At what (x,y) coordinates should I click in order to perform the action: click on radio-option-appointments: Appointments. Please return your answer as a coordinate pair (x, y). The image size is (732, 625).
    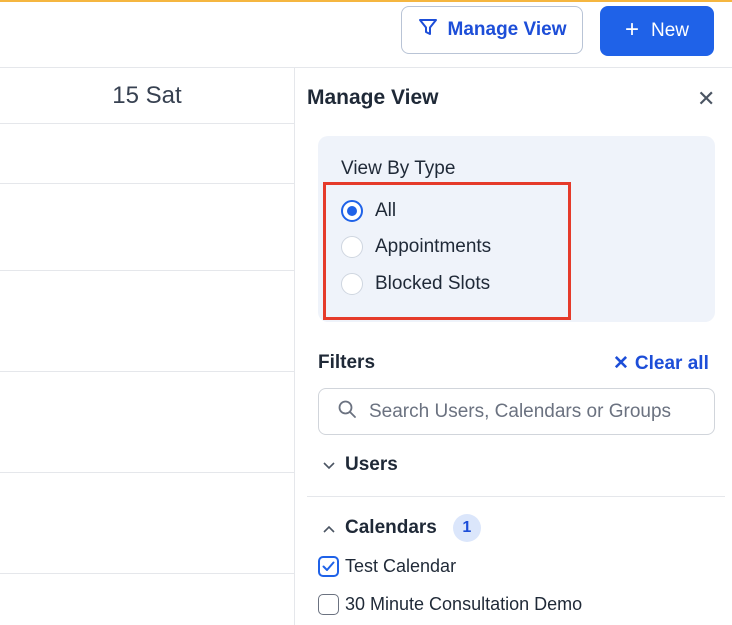
    Looking at the image, I should click on (416, 247).